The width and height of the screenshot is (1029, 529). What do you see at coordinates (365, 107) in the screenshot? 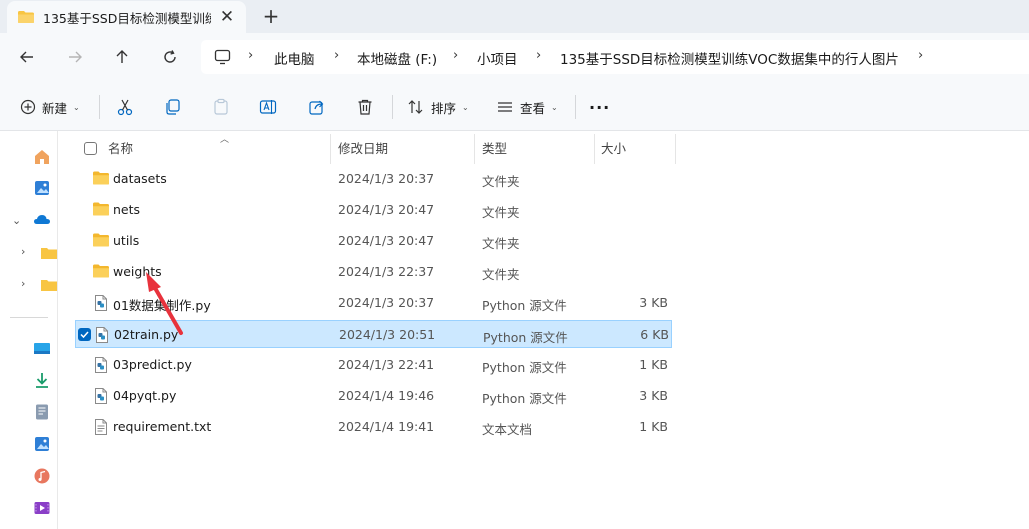
I see `delete-button` at bounding box center [365, 107].